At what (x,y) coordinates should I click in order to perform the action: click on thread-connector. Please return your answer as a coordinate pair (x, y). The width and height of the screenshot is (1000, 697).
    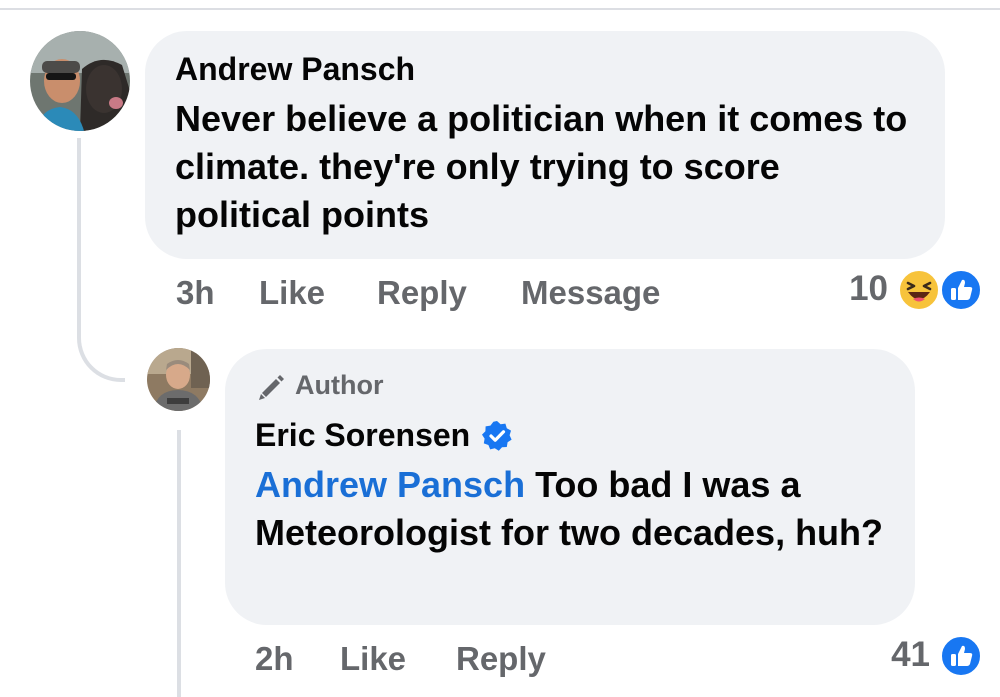
    Looking at the image, I should click on (101, 350).